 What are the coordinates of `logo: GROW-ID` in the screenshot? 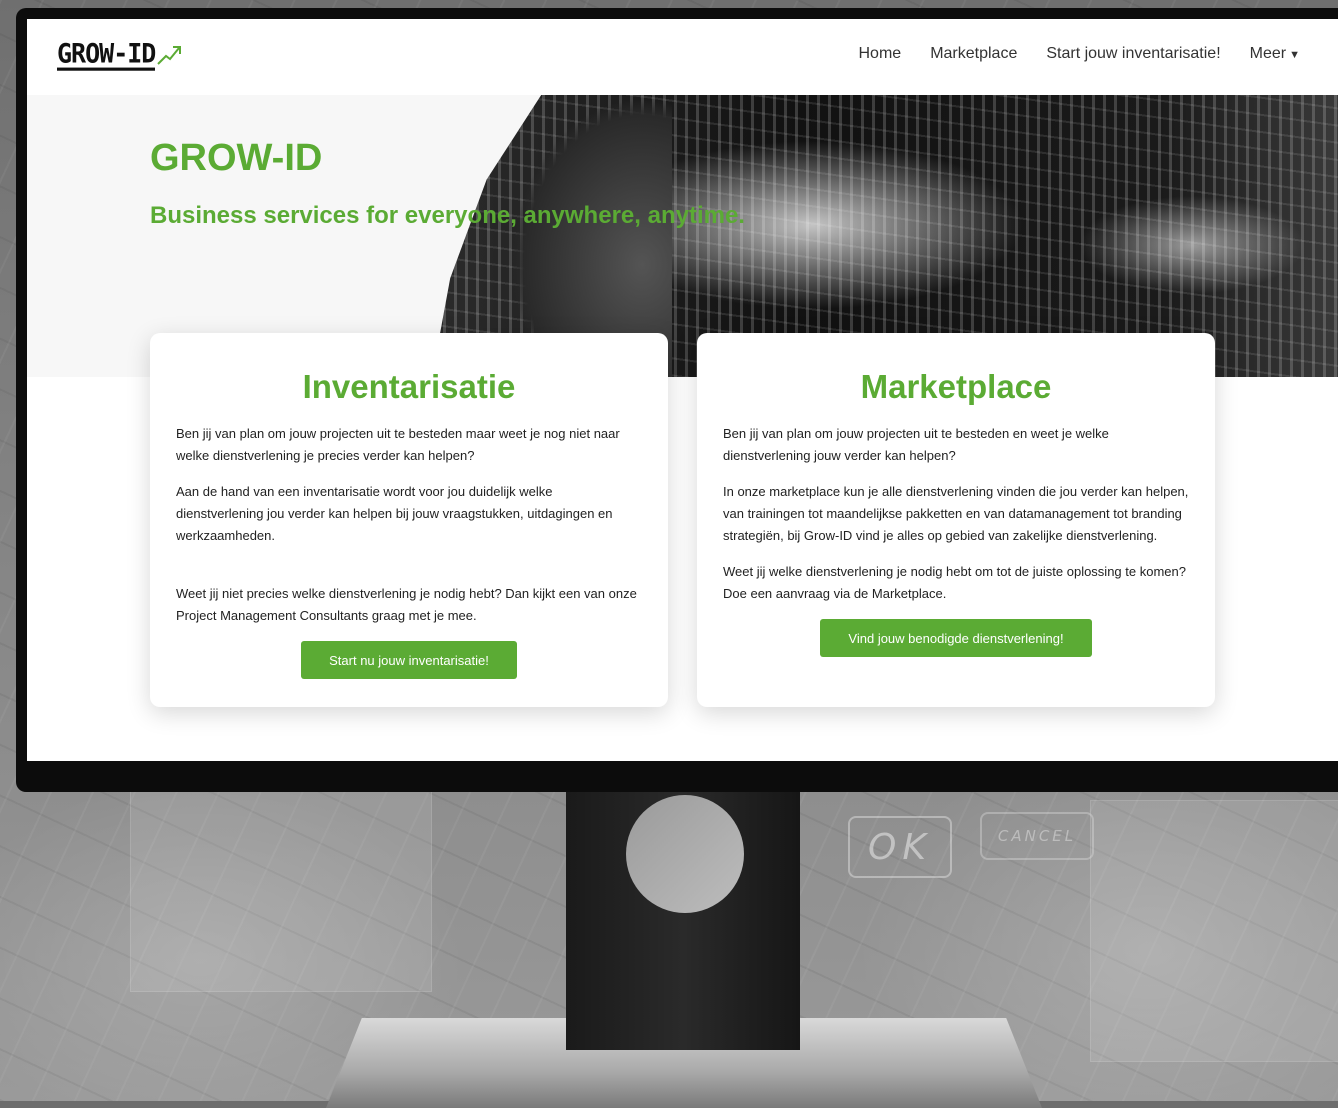 It's located at (120, 55).